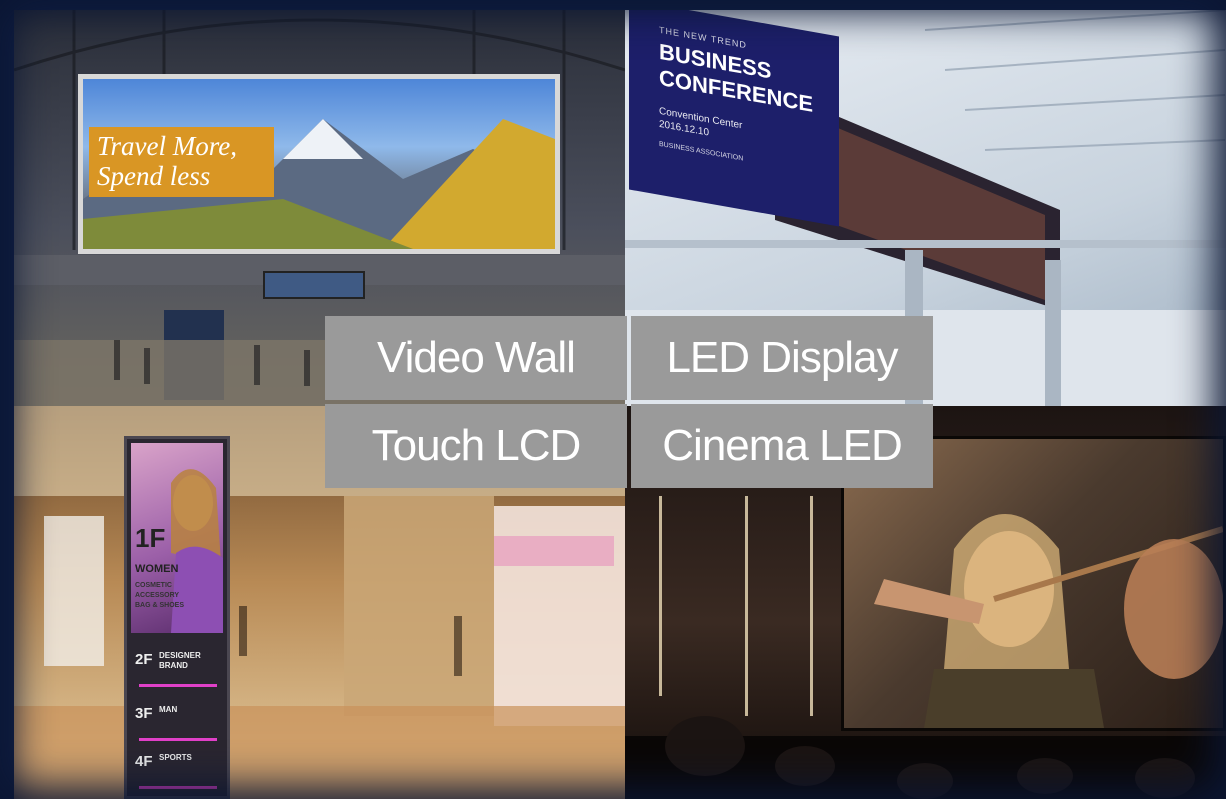 The height and width of the screenshot is (799, 1226). What do you see at coordinates (160, 595) in the screenshot?
I see `kiosk-description: COSMETIC ACCESSORY BAG & SHOES` at bounding box center [160, 595].